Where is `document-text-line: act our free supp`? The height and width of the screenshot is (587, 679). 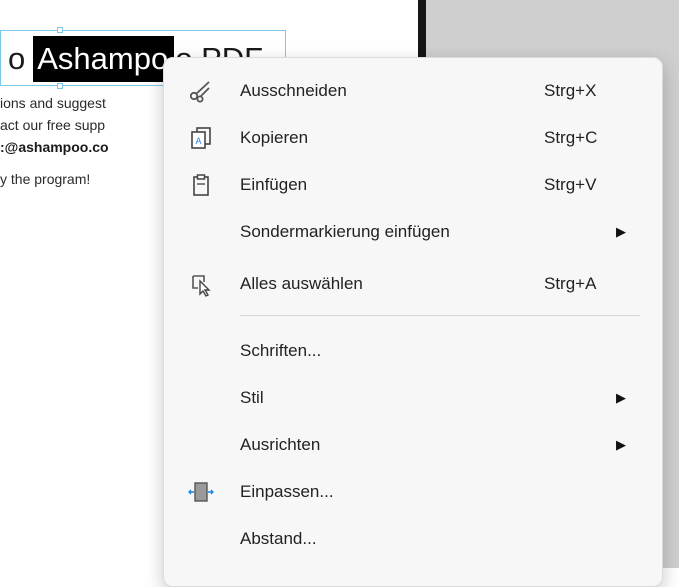 document-text-line: act our free supp is located at coordinates (53, 125).